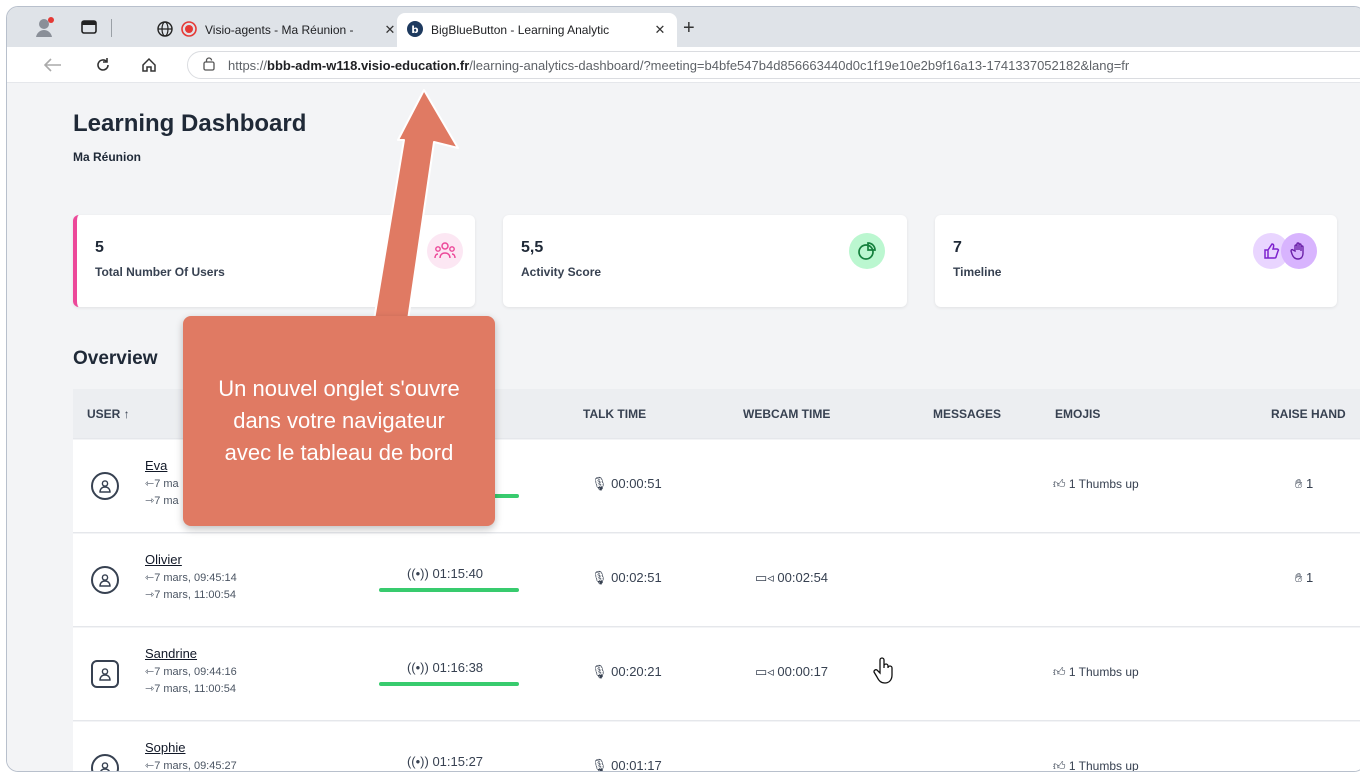 Image resolution: width=1360 pixels, height=778 pixels. What do you see at coordinates (165, 30) in the screenshot?
I see `globe-icon` at bounding box center [165, 30].